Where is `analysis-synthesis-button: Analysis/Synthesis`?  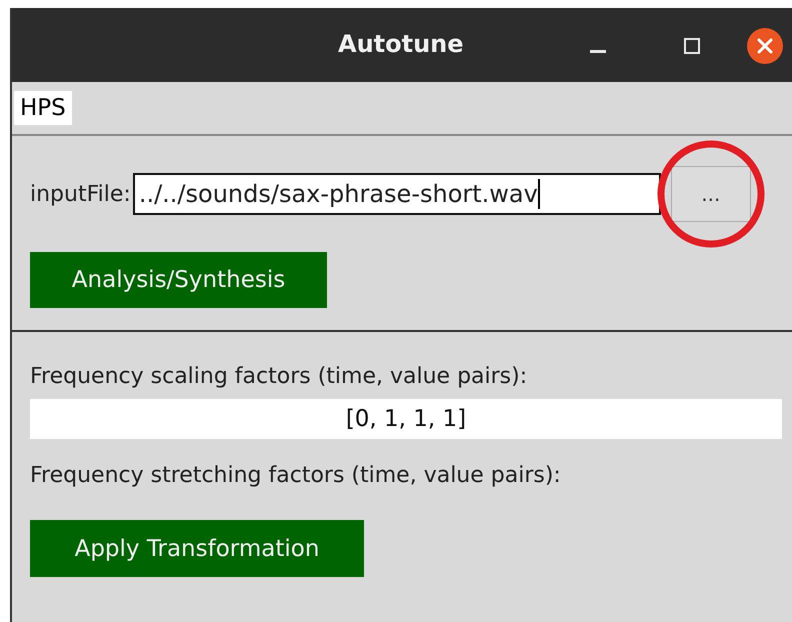 analysis-synthesis-button: Analysis/Synthesis is located at coordinates (178, 280).